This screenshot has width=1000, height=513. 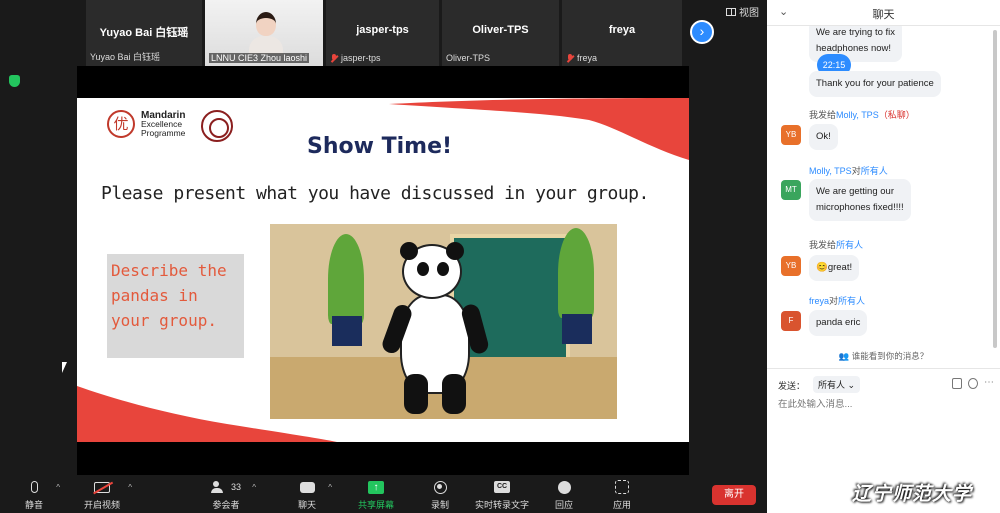 What do you see at coordinates (34, 487) in the screenshot?
I see `microphone-icon` at bounding box center [34, 487].